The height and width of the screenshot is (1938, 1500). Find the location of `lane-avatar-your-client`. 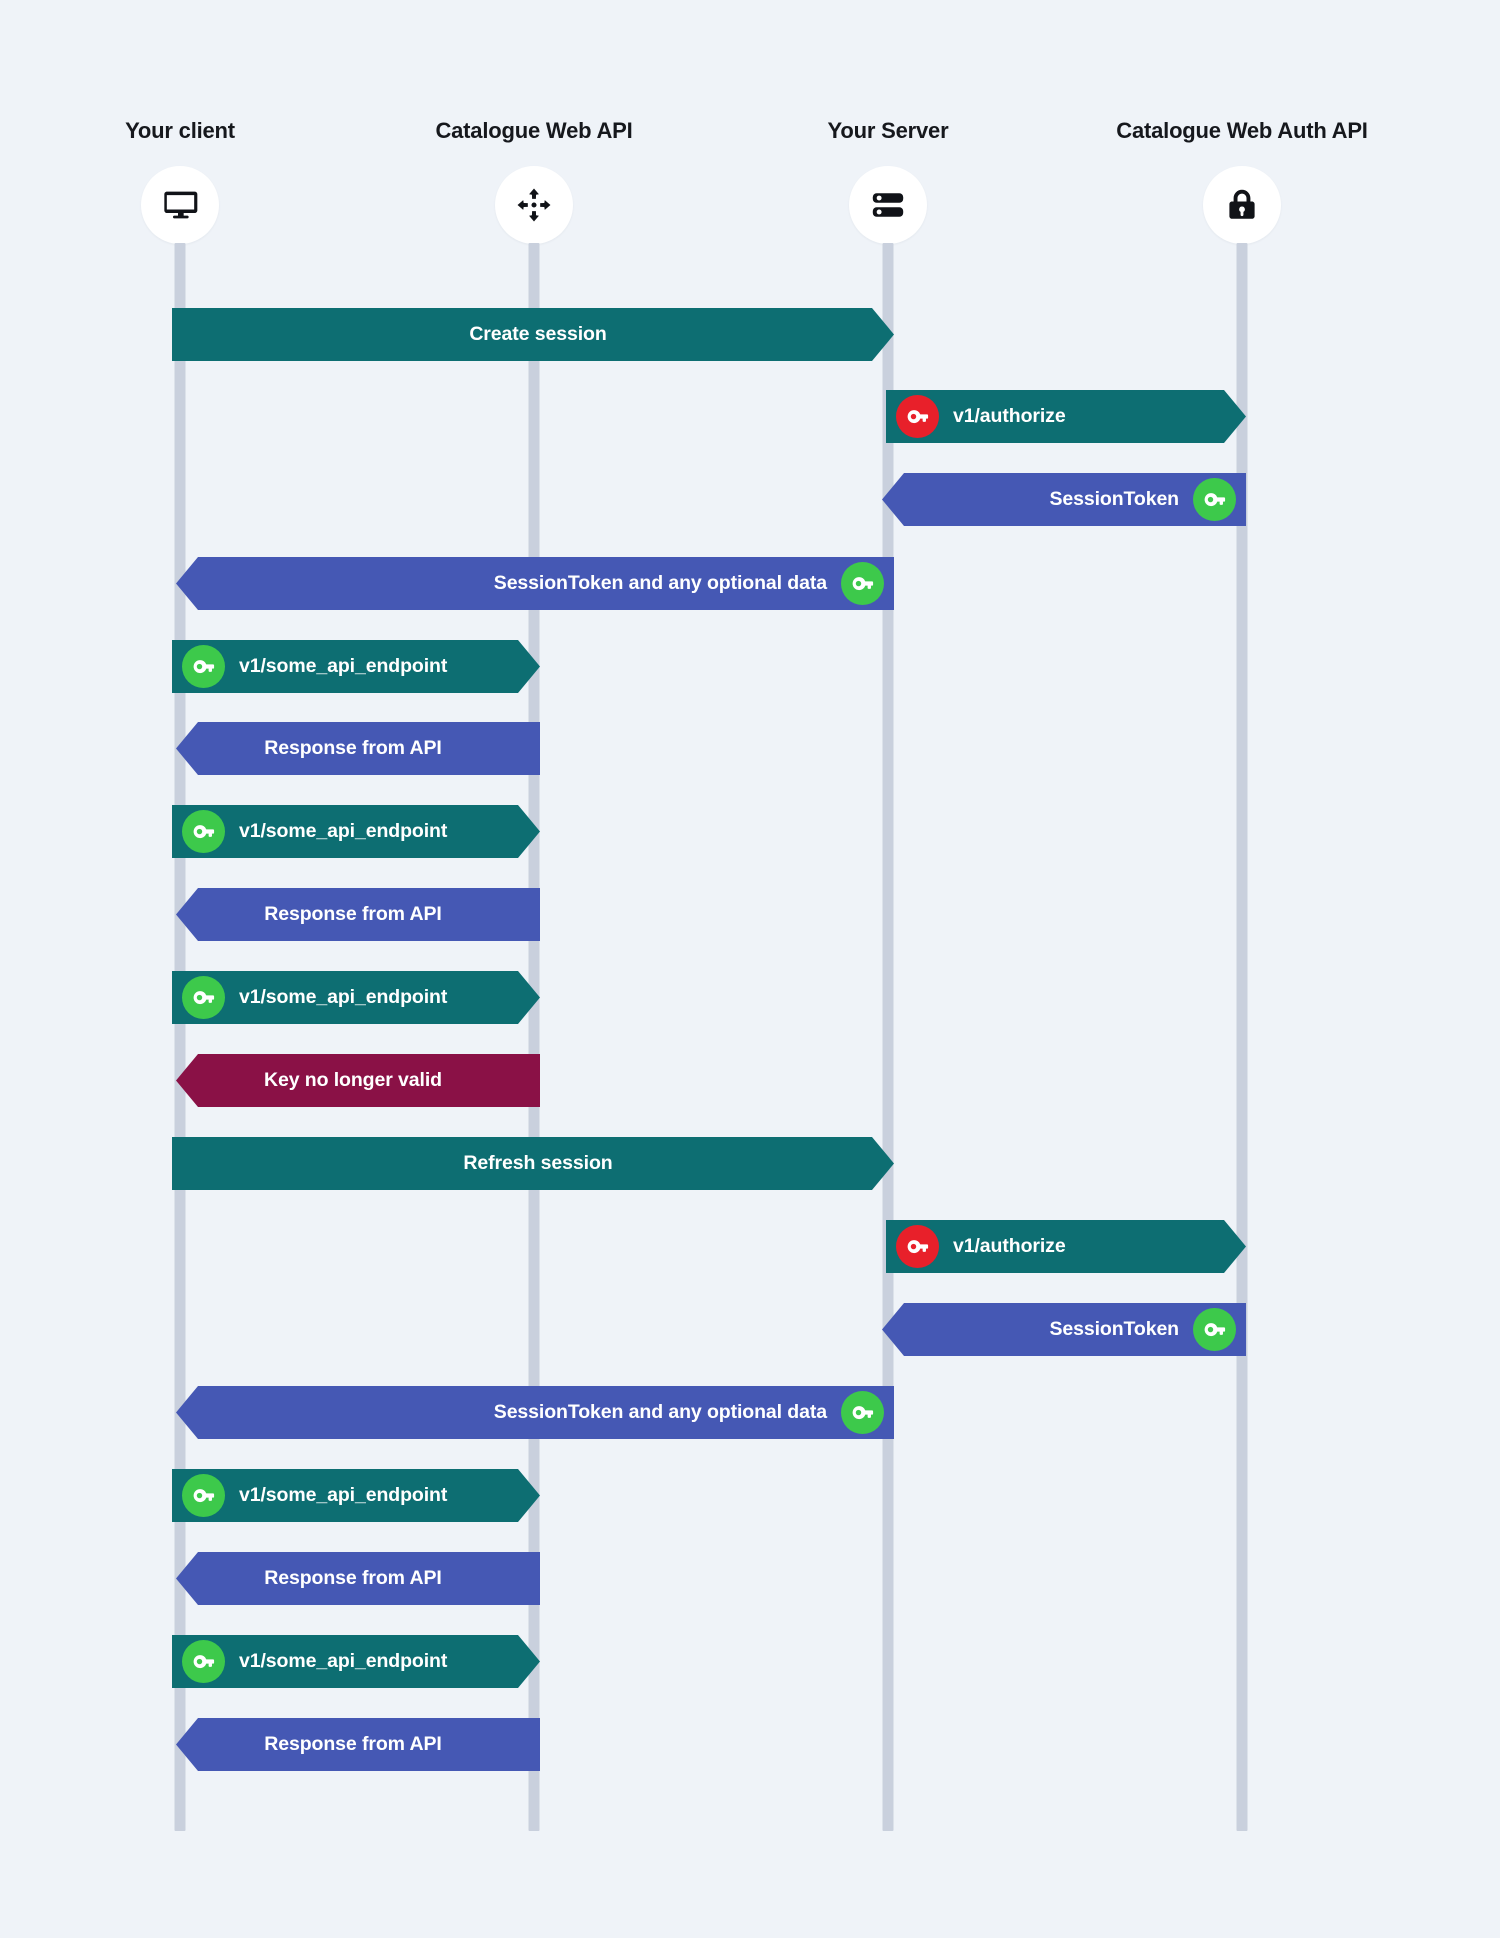

lane-avatar-your-client is located at coordinates (180, 205).